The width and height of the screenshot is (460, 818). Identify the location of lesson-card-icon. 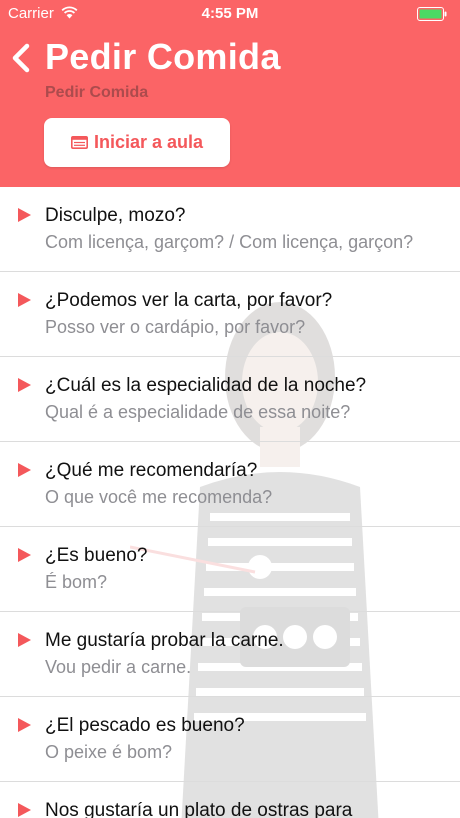
(79, 142).